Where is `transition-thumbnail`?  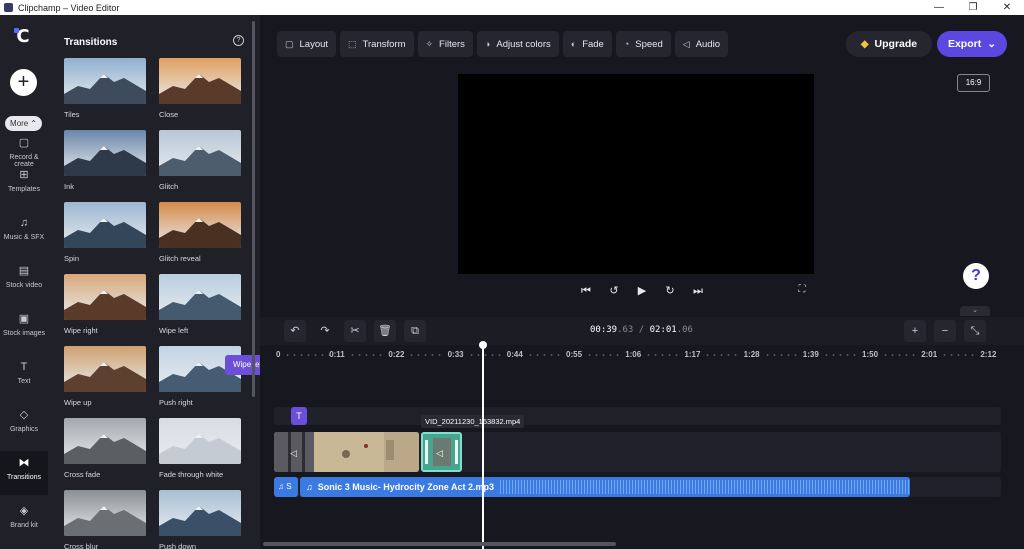
transition-thumbnail is located at coordinates (200, 513).